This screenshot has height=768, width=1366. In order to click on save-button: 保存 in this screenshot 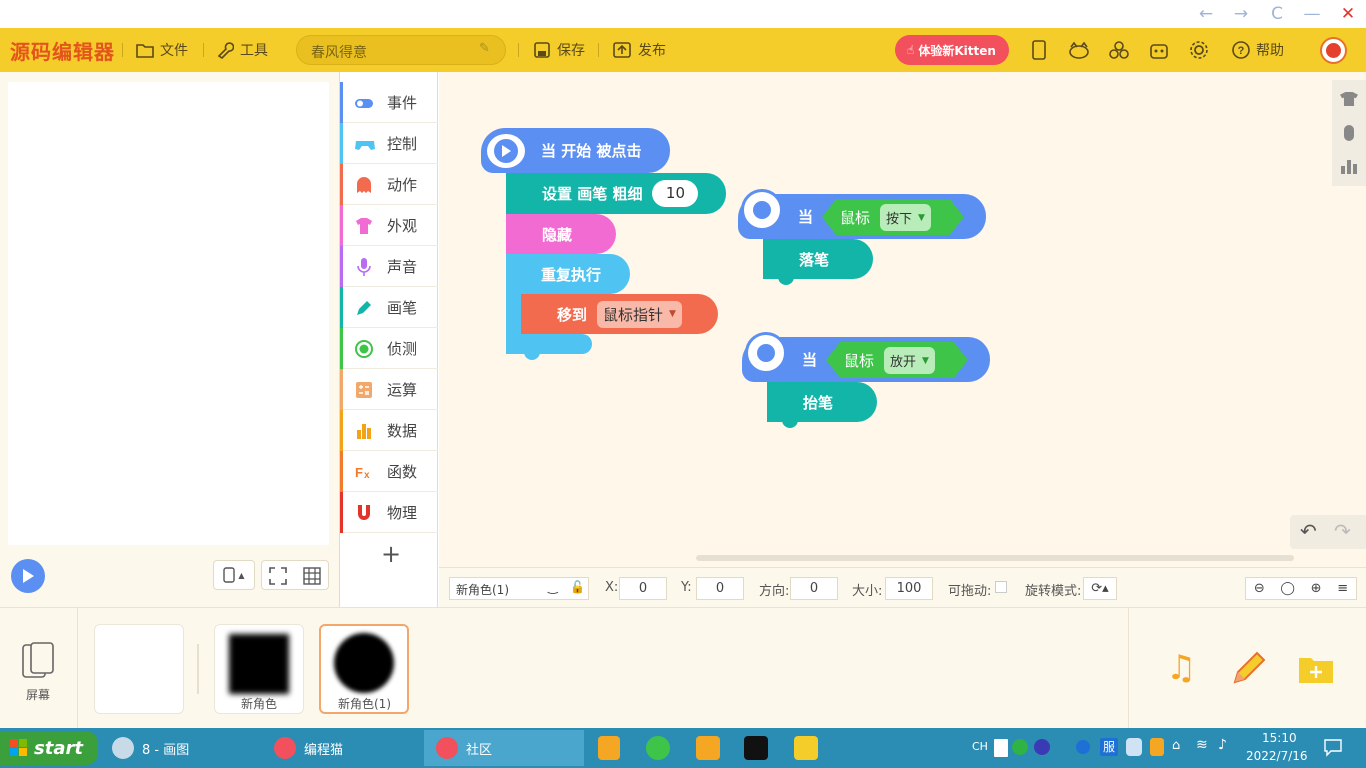, I will do `click(559, 50)`.